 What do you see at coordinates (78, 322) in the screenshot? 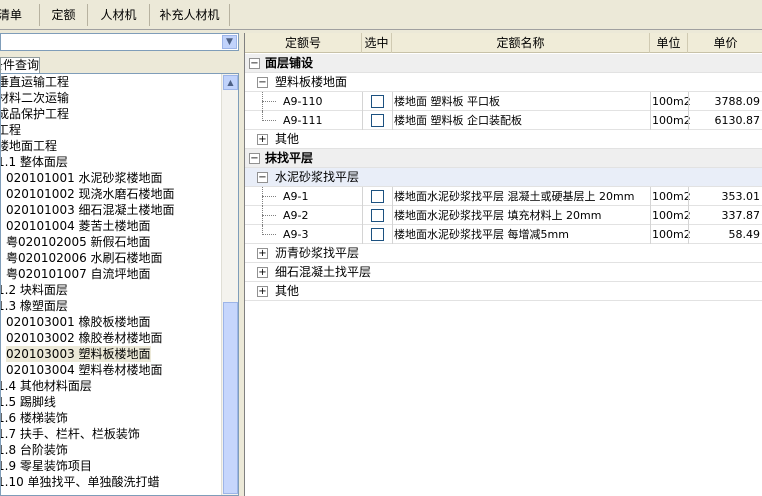
I see `tree-item: 020103001 橡胶板楼地面` at bounding box center [78, 322].